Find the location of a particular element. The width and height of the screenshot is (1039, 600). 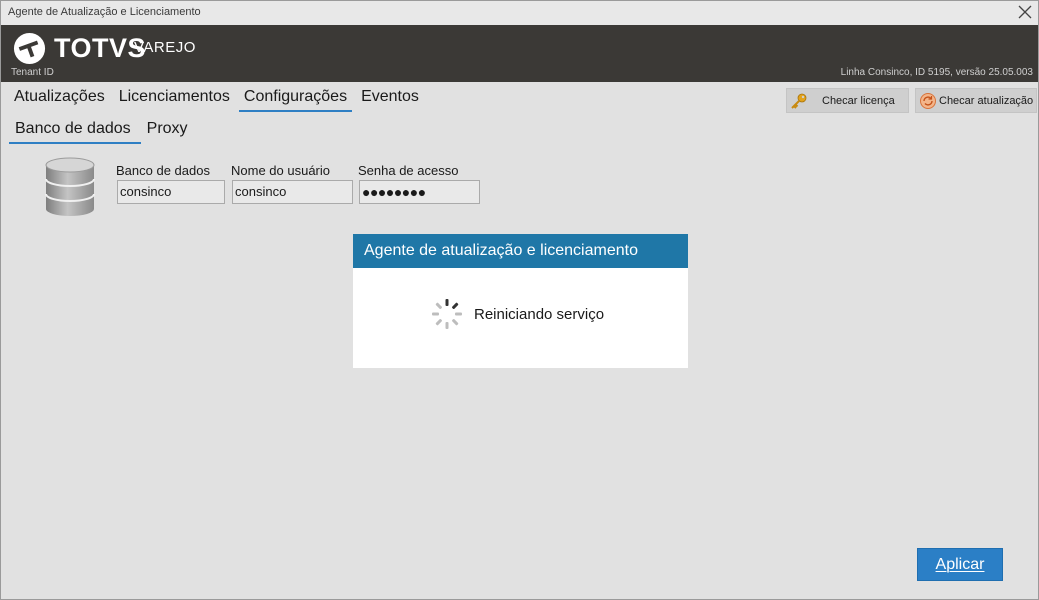

check-update-label: Checar atualização is located at coordinates (986, 101).